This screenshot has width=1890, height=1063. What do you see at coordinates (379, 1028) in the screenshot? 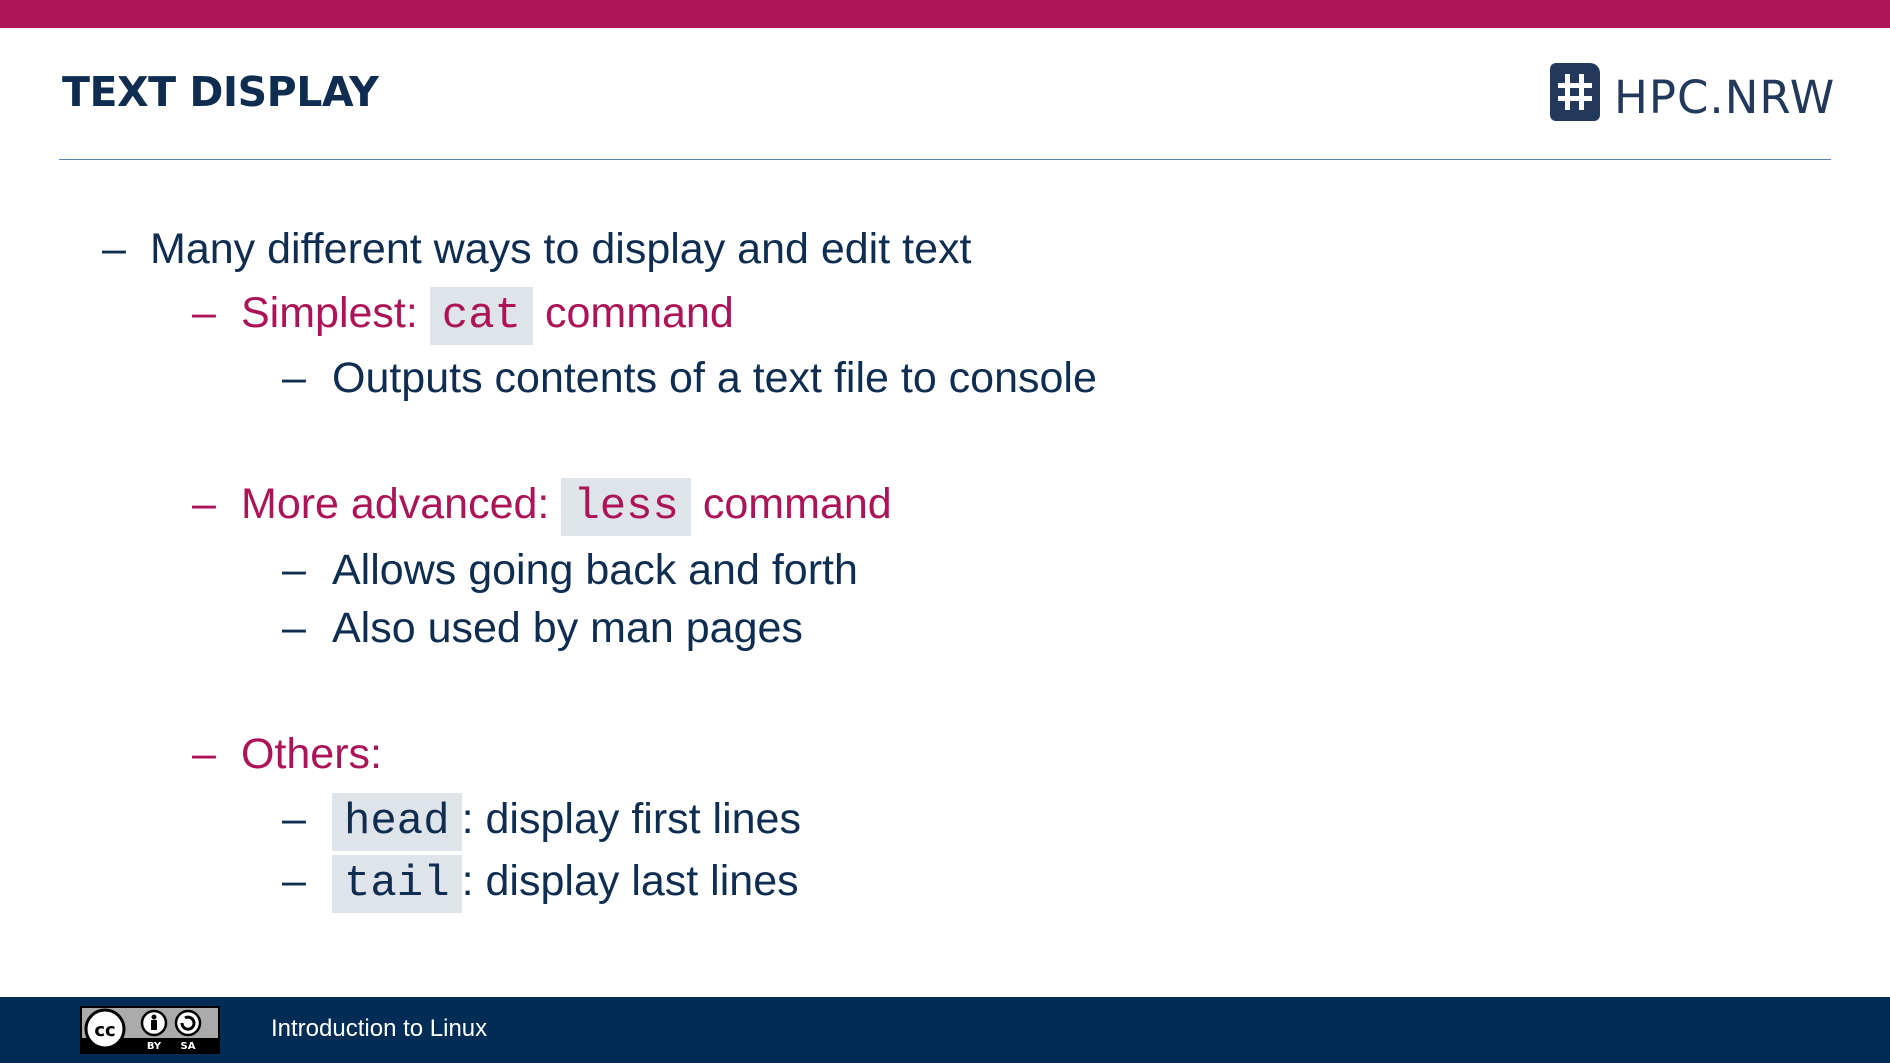
I see `footer-course-title: Introduction to Linux` at bounding box center [379, 1028].